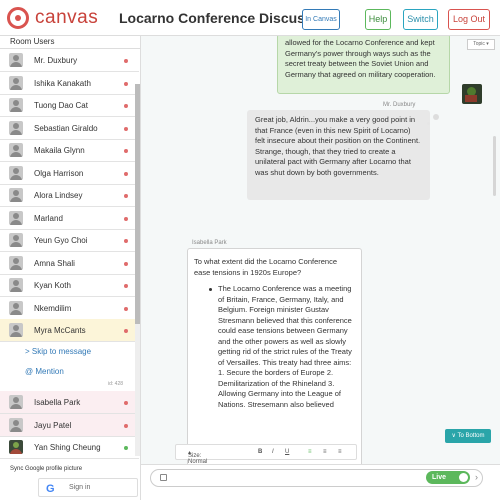 Image resolution: width=500 pixels, height=500 pixels. I want to click on user-list-item: Makaila Glynn, so click(69, 150).